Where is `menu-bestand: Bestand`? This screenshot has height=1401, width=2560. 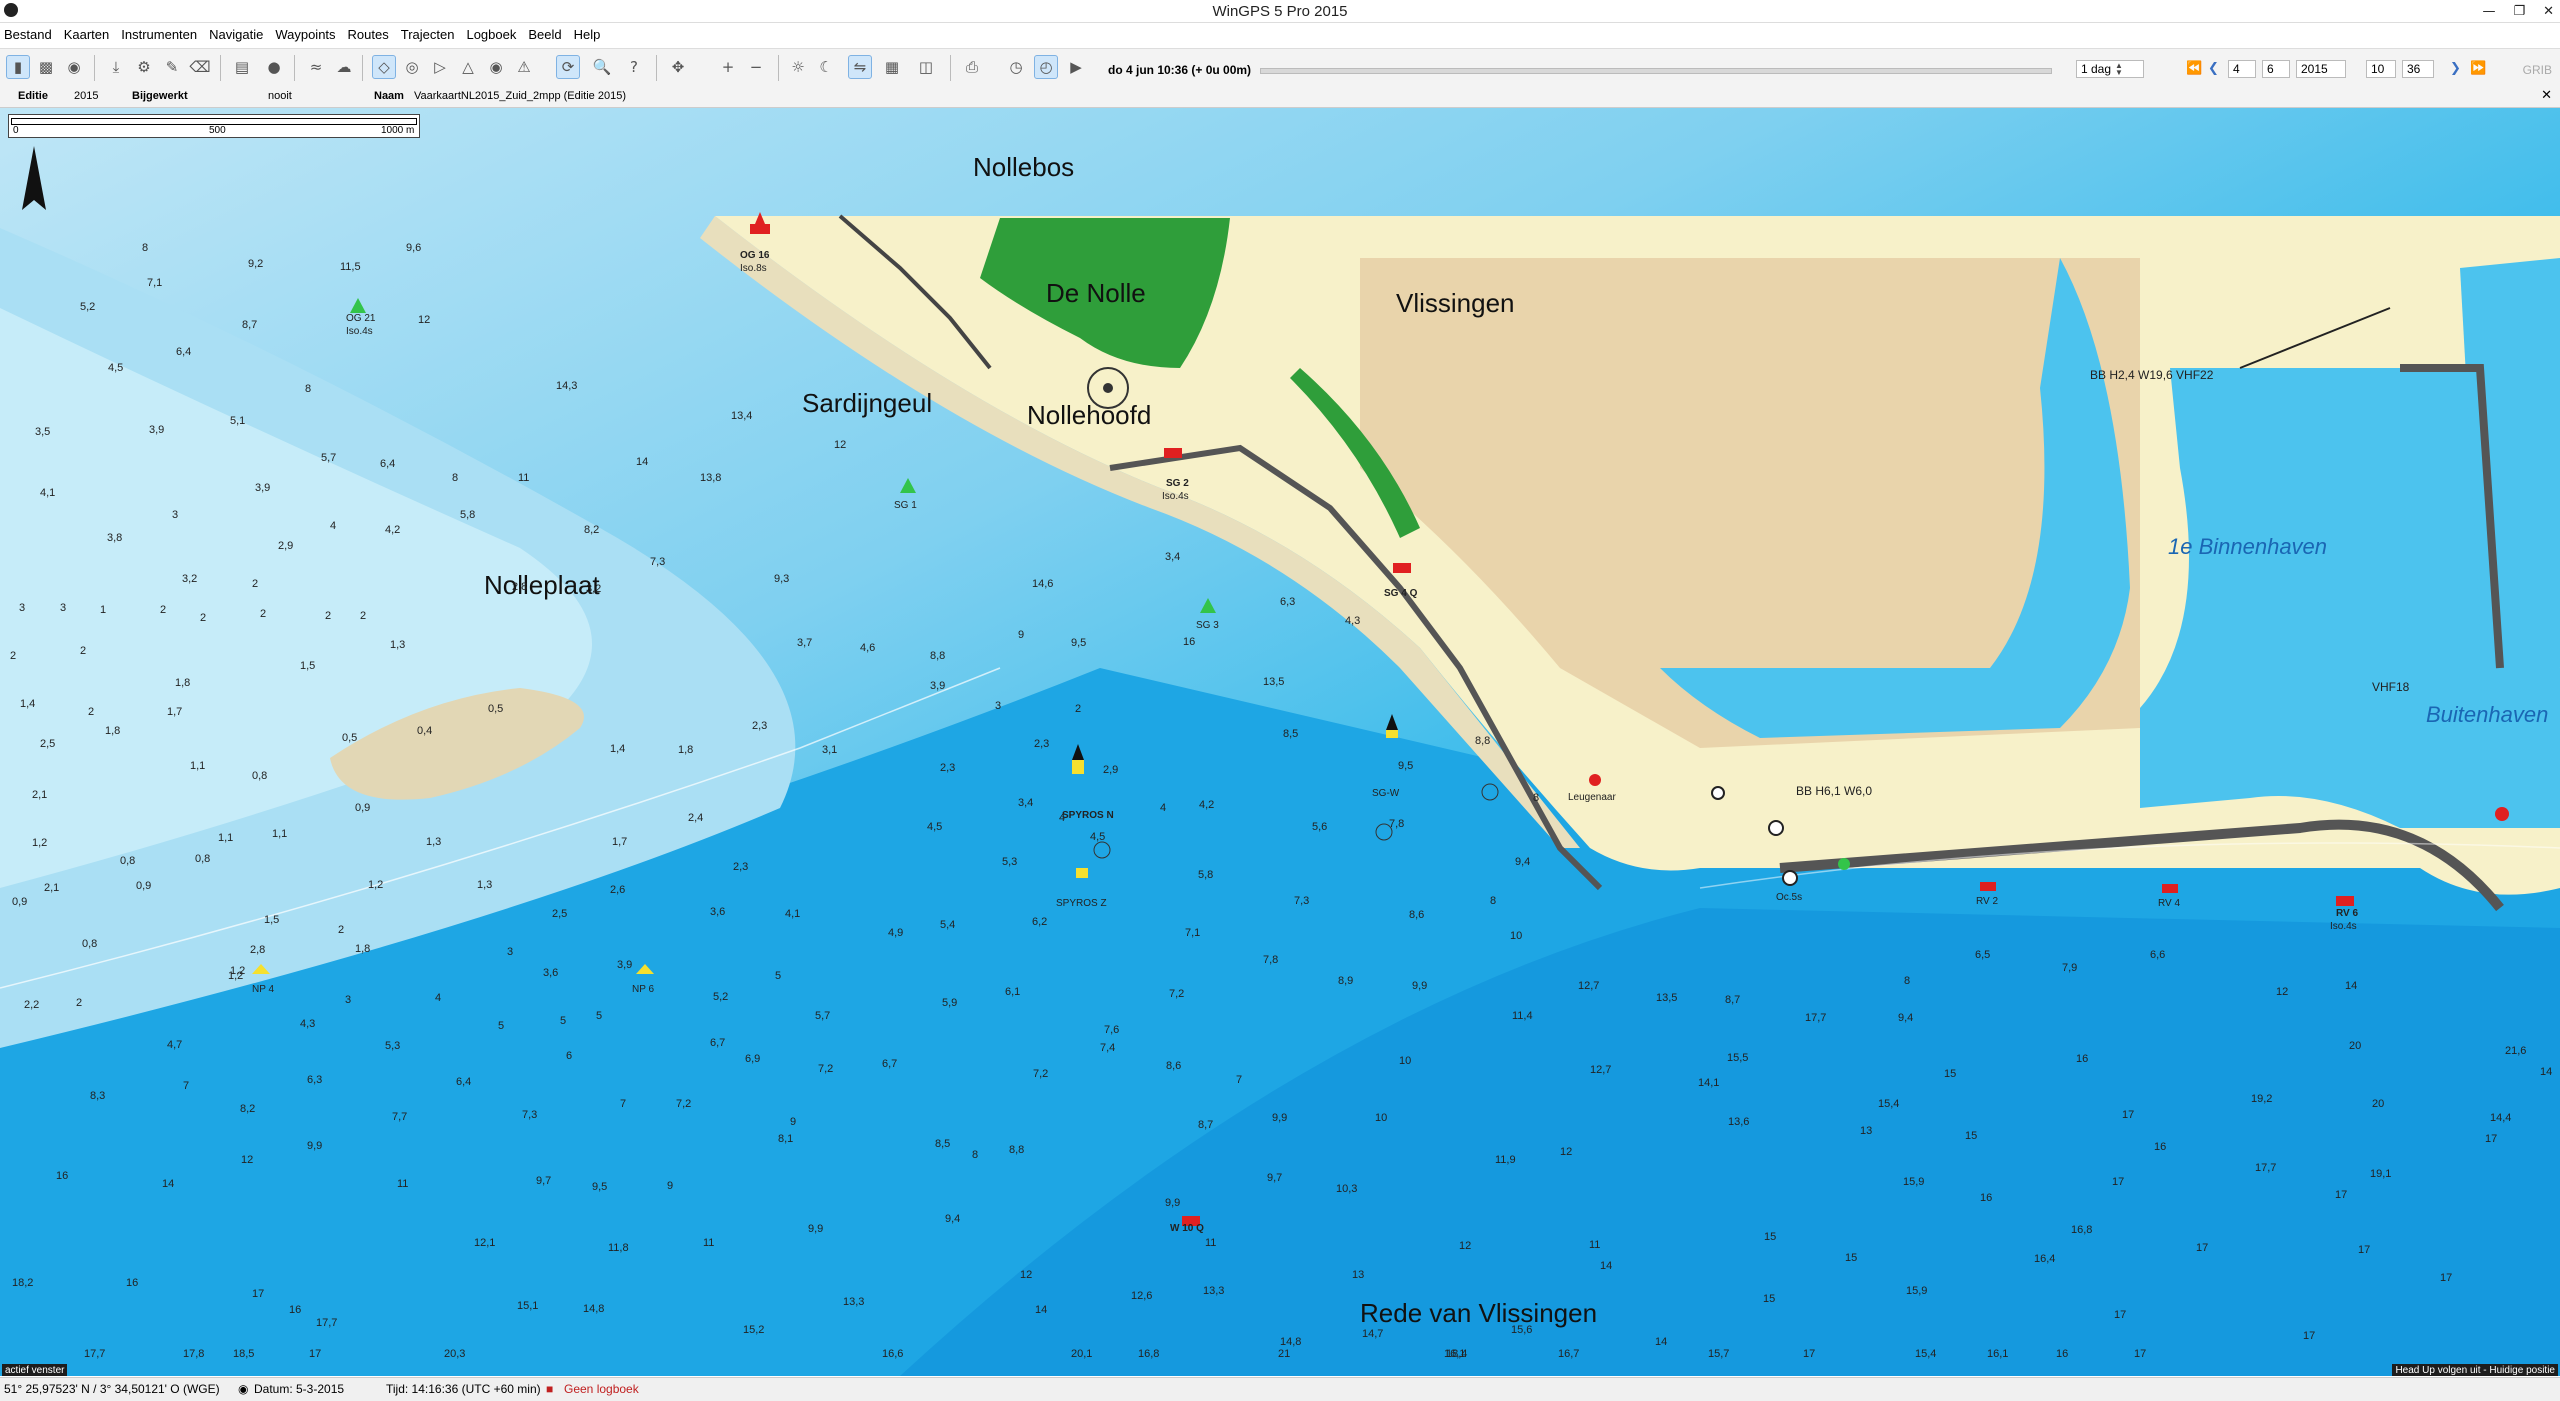
menu-bestand: Bestand is located at coordinates (28, 34).